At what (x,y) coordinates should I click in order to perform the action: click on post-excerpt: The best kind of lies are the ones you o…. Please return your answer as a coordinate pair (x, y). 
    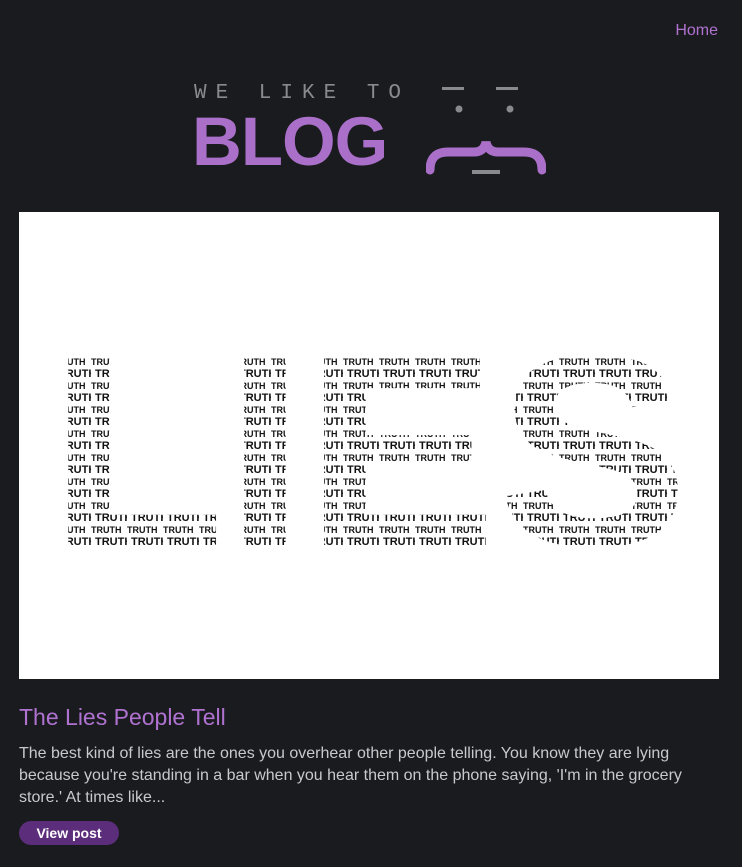
    Looking at the image, I should click on (350, 775).